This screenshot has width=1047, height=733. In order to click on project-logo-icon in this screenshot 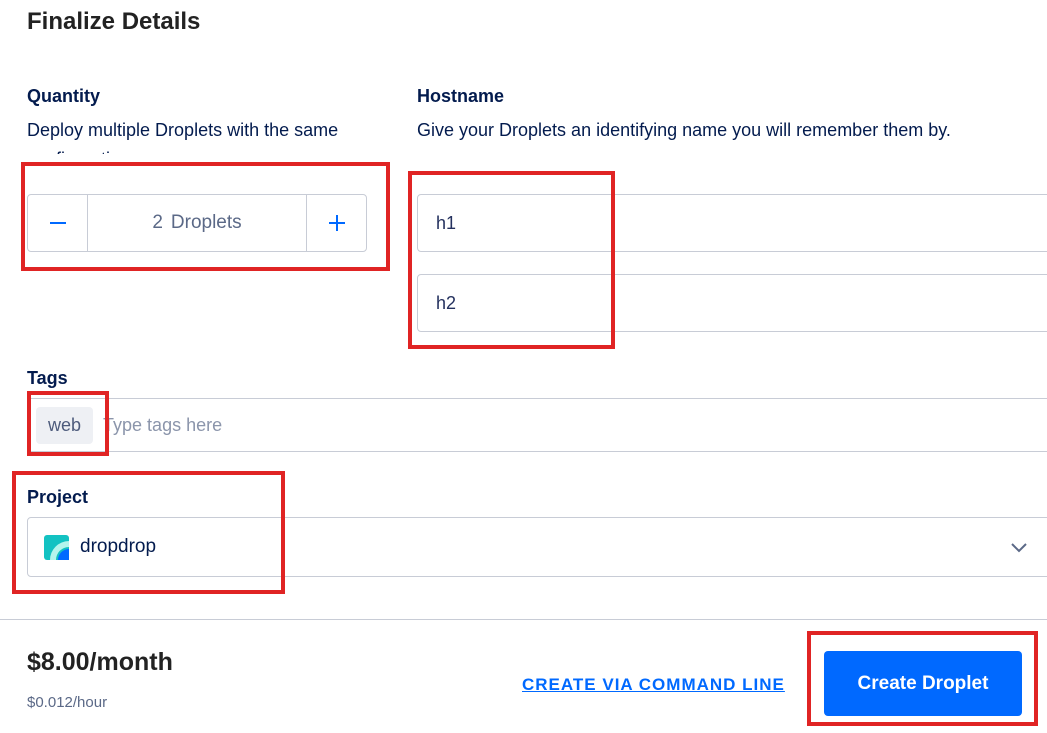, I will do `click(56, 547)`.